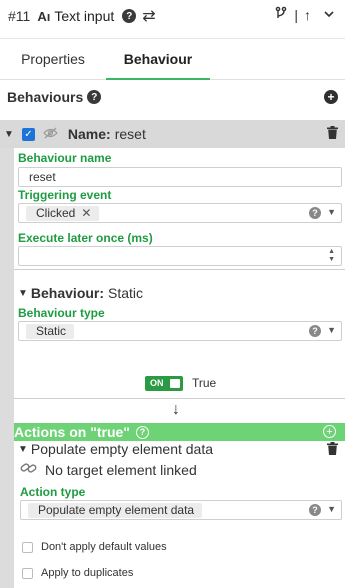  Describe the element at coordinates (53, 59) in the screenshot. I see `tab-properties: Properties` at that location.